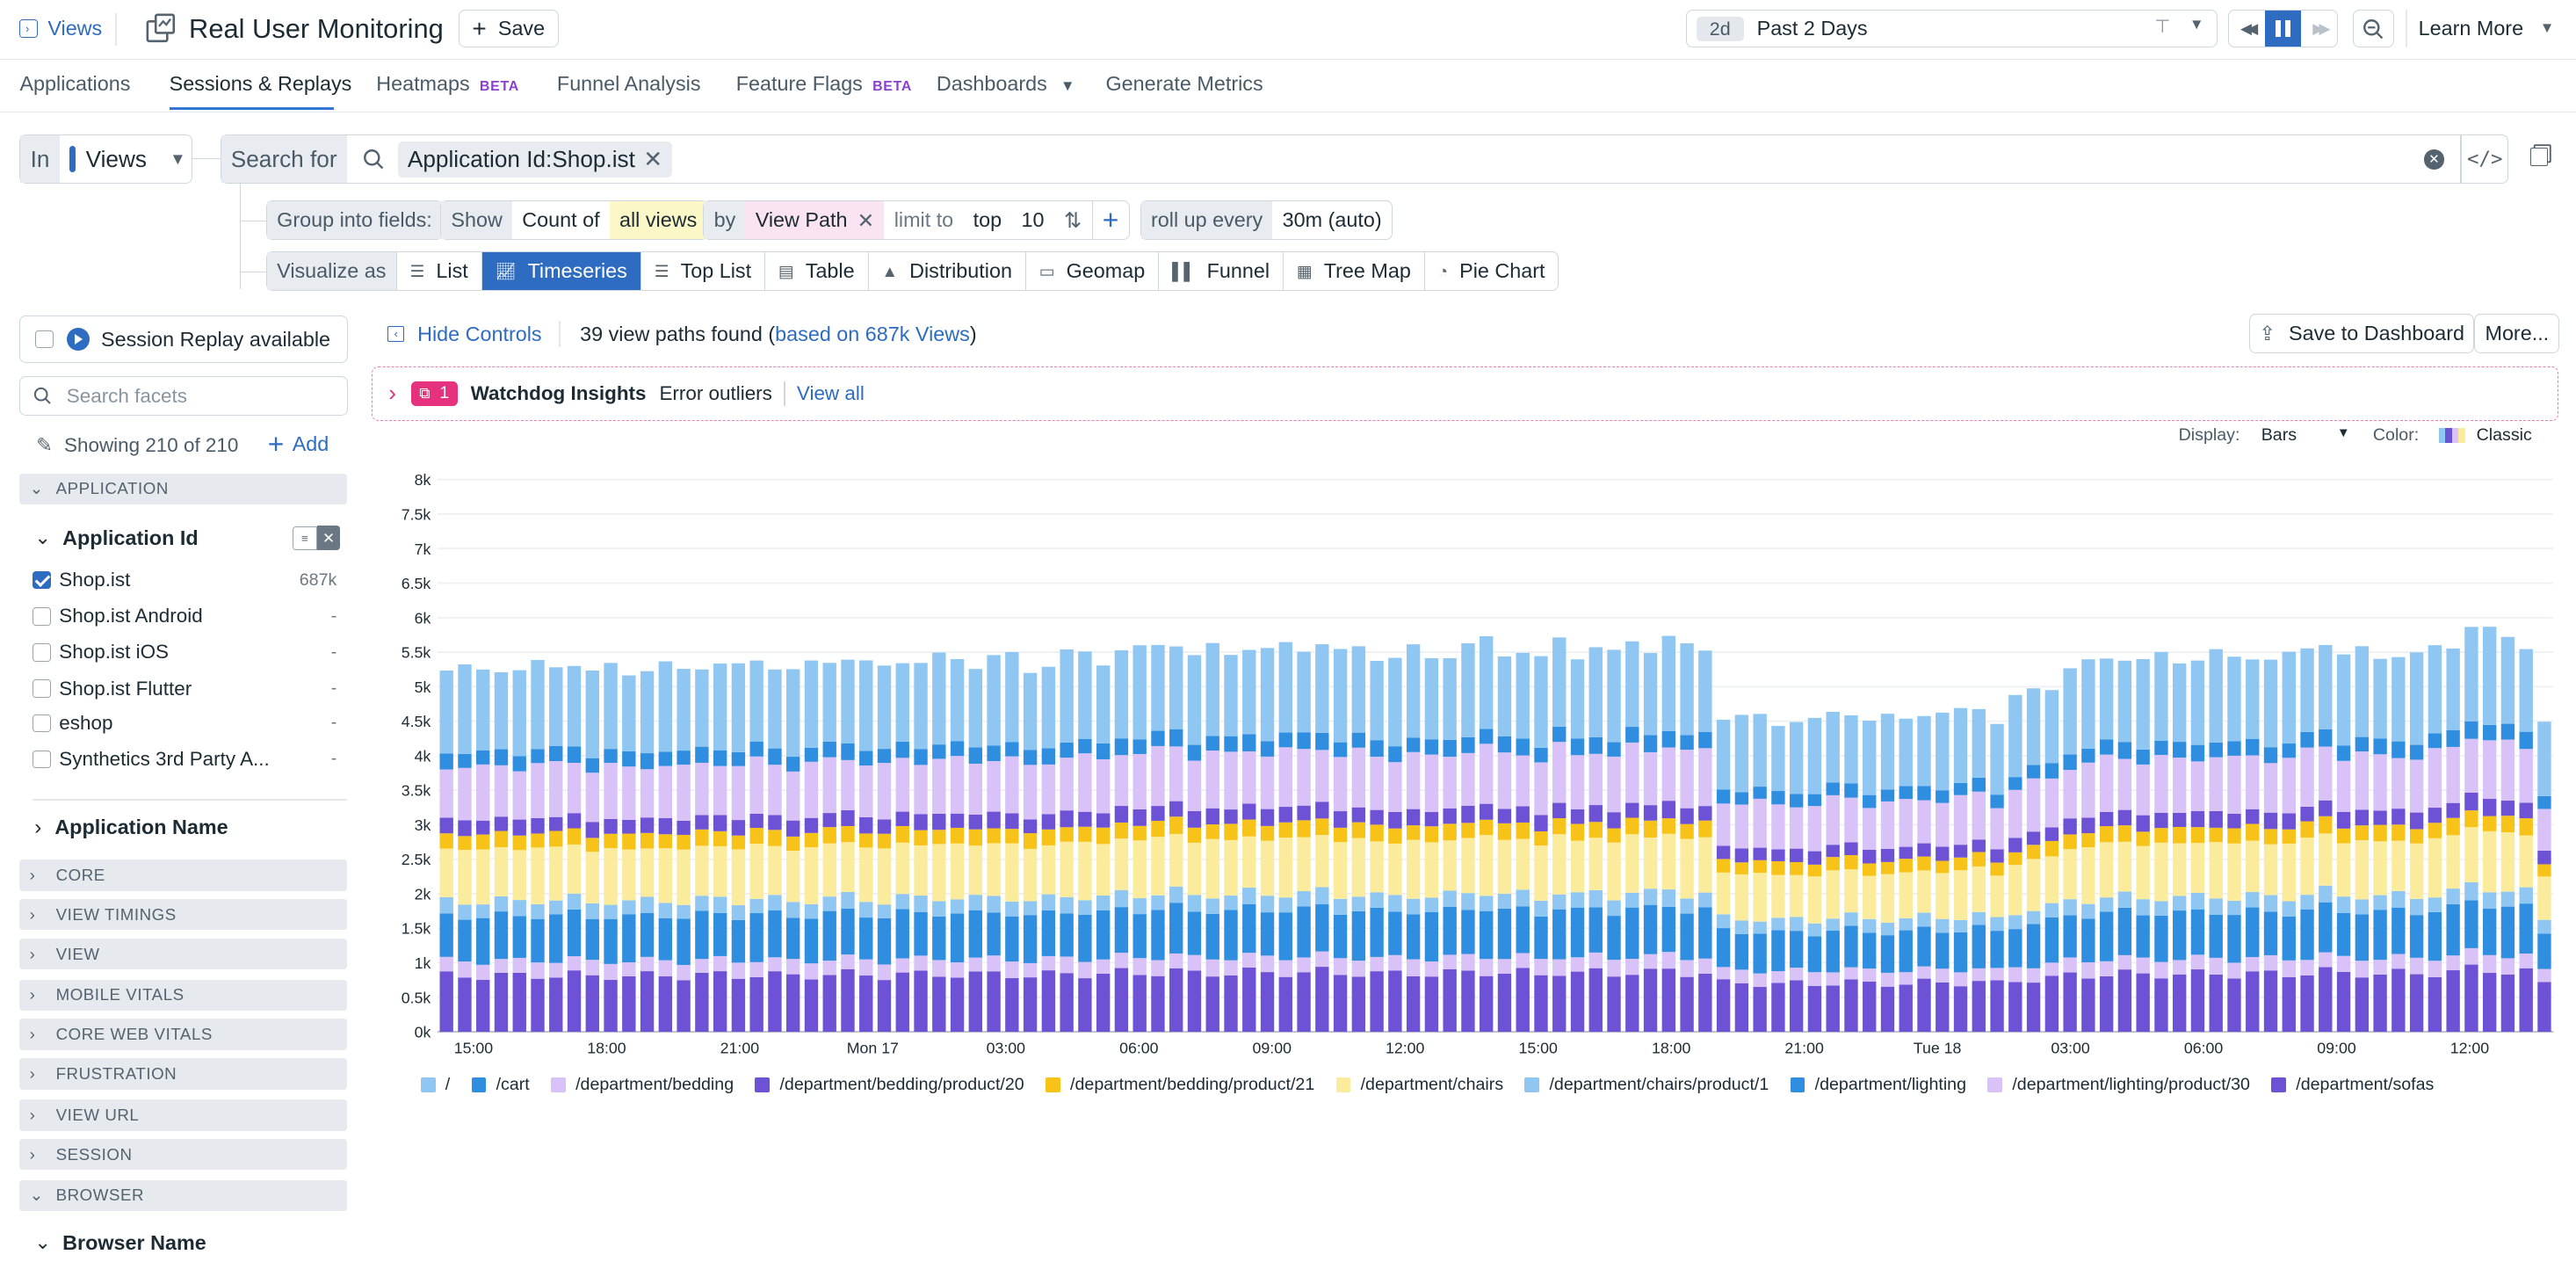  I want to click on section-mobile-vitals: › MOBILE VITALS, so click(183, 996).